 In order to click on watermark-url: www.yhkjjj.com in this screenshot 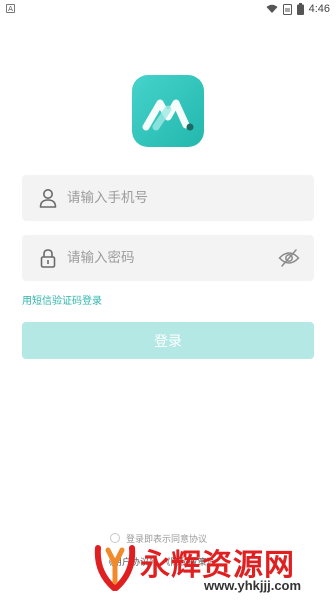, I will do `click(253, 585)`.